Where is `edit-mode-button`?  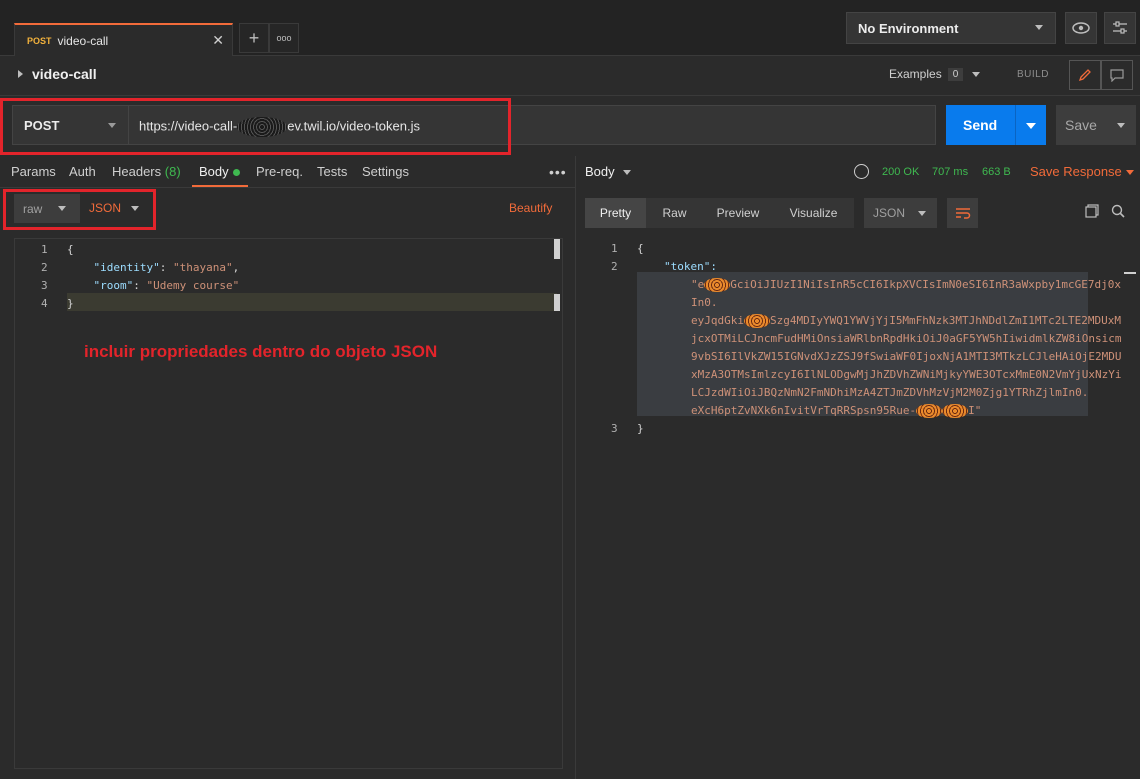 edit-mode-button is located at coordinates (1085, 75).